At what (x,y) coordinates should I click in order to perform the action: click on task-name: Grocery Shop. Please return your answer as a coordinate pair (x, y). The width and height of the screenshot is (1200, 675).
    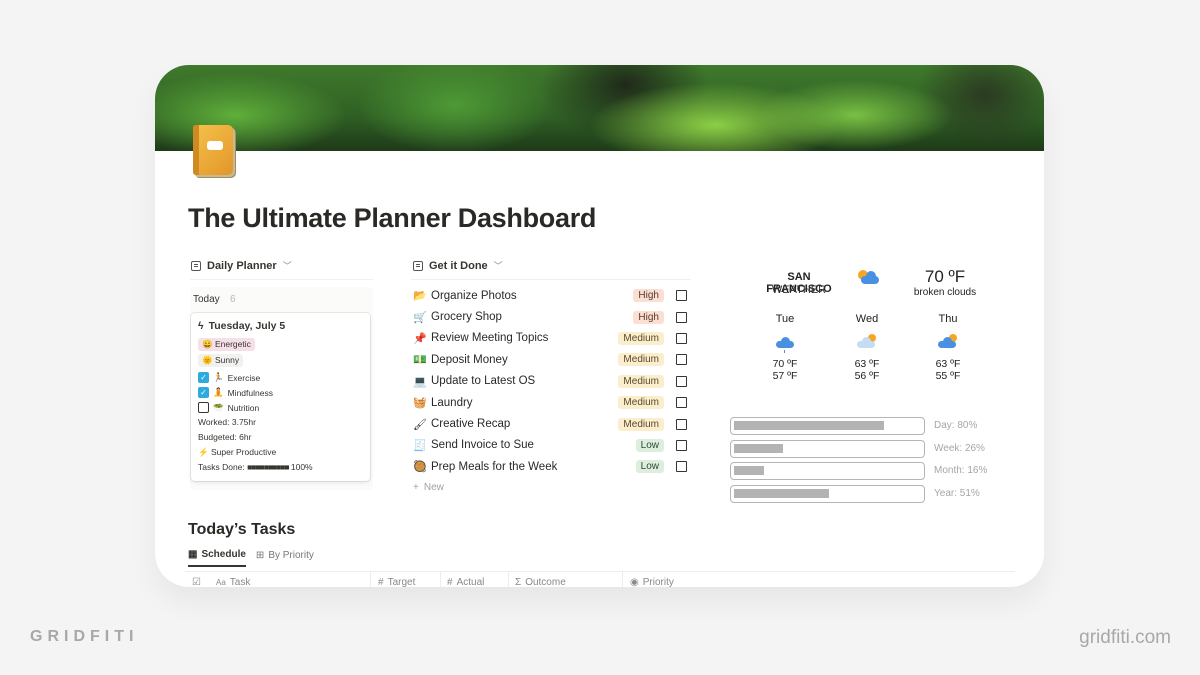
    Looking at the image, I should click on (532, 317).